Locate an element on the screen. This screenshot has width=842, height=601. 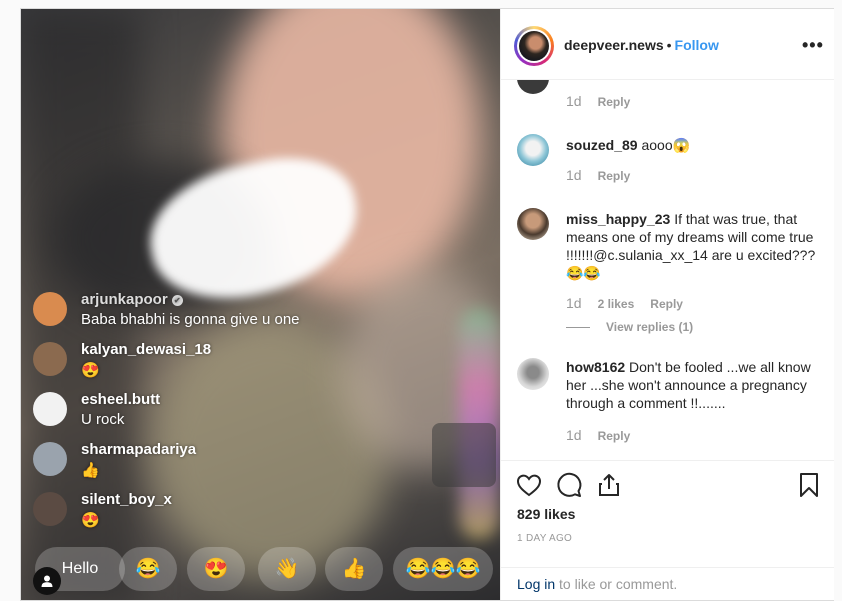
post-header: deepveer.news • Follow ••• is located at coordinates (667, 44).